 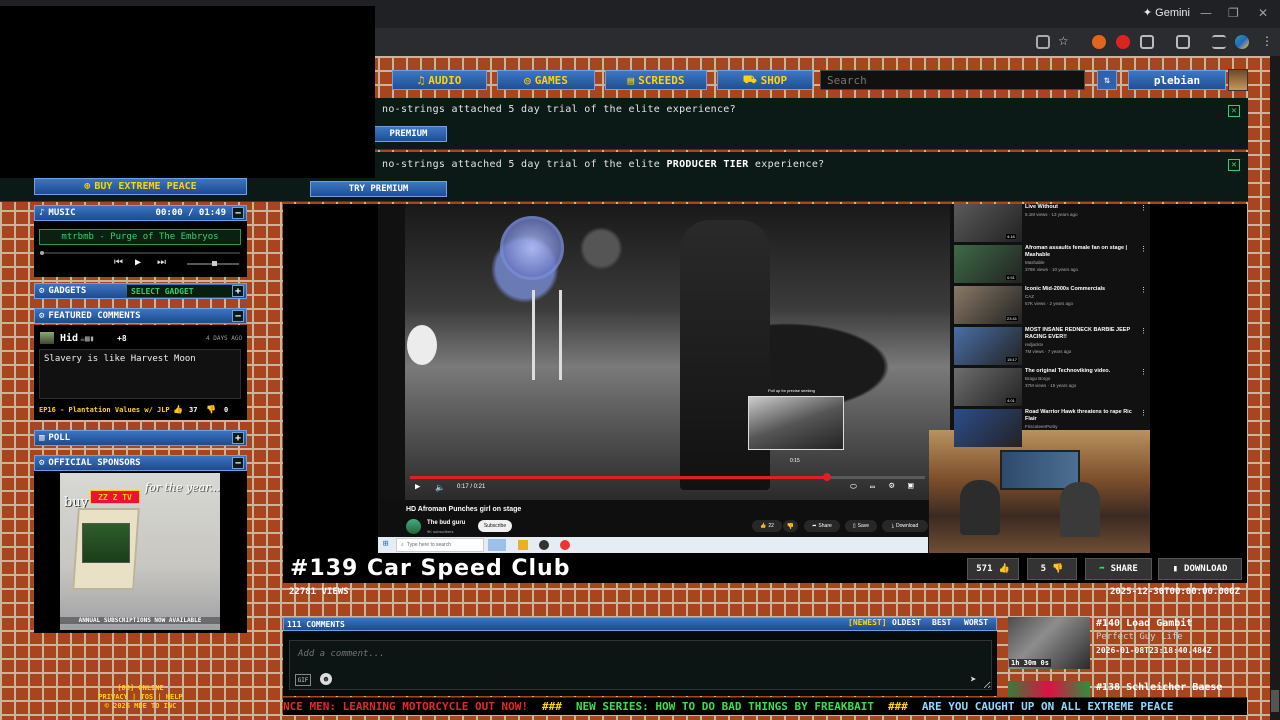 What do you see at coordinates (118, 262) in the screenshot?
I see `previous-track-icon: ⏮` at bounding box center [118, 262].